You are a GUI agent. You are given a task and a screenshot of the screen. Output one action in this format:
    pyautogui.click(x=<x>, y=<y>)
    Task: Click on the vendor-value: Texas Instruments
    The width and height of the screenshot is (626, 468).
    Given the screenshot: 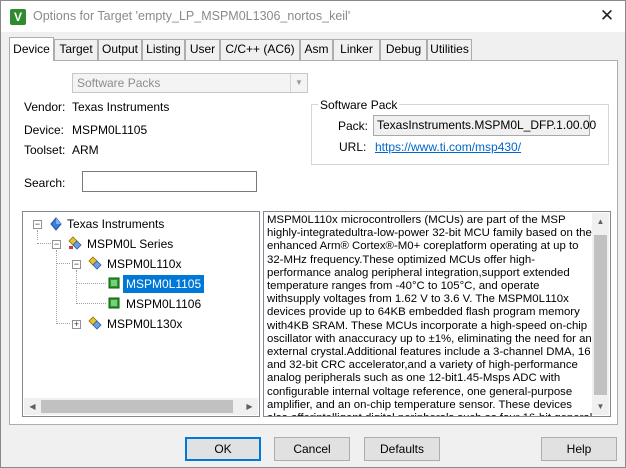 What is the action you would take?
    pyautogui.click(x=121, y=107)
    